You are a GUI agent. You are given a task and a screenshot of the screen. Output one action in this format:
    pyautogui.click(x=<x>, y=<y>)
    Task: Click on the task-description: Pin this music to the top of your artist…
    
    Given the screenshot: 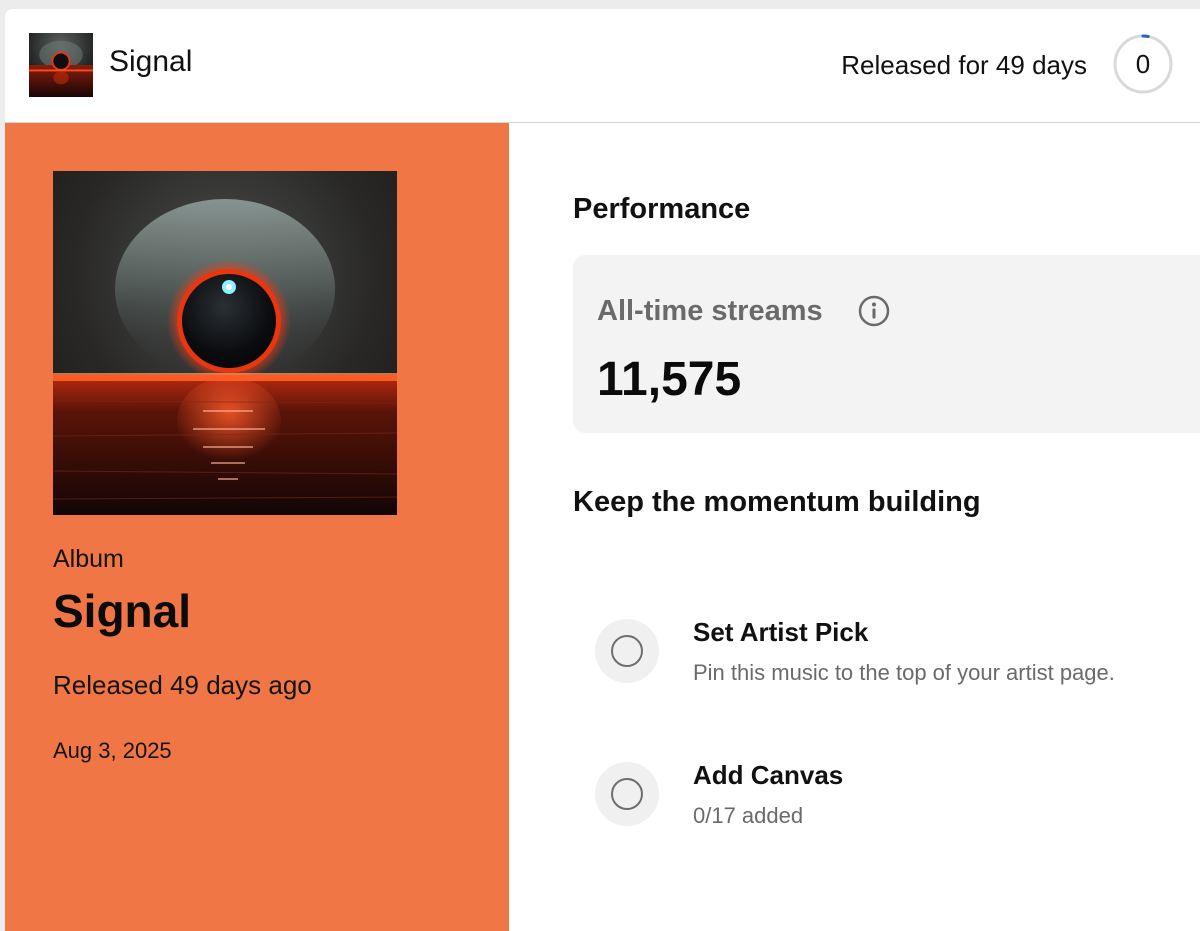 What is the action you would take?
    pyautogui.click(x=904, y=672)
    